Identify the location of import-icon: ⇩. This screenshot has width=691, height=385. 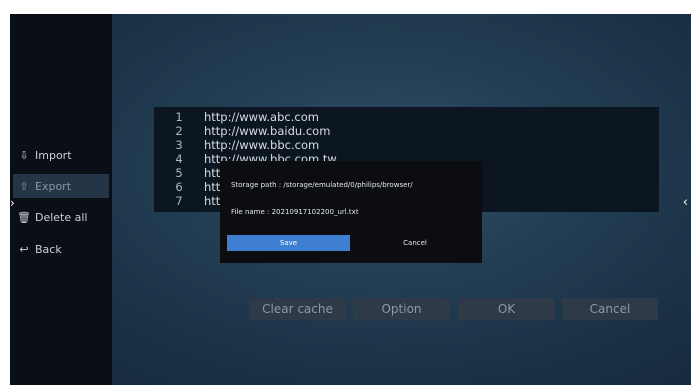
(24, 155).